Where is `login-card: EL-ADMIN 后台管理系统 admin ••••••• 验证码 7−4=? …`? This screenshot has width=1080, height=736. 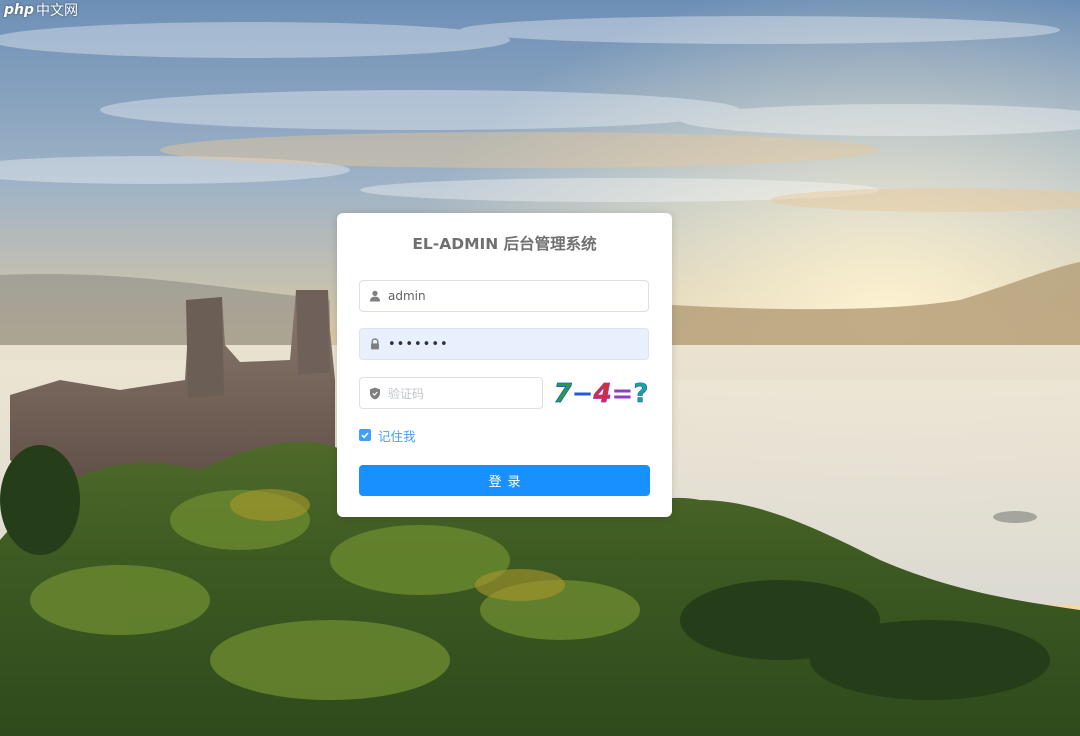
login-card: EL-ADMIN 后台管理系统 admin ••••••• 验证码 7−4=? … is located at coordinates (504, 365).